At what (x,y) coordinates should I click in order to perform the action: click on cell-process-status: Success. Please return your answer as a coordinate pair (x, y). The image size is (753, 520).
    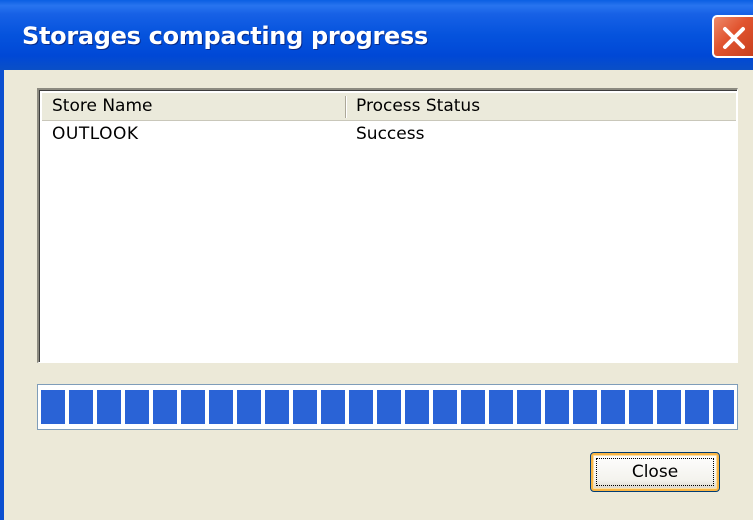
    Looking at the image, I should click on (390, 134).